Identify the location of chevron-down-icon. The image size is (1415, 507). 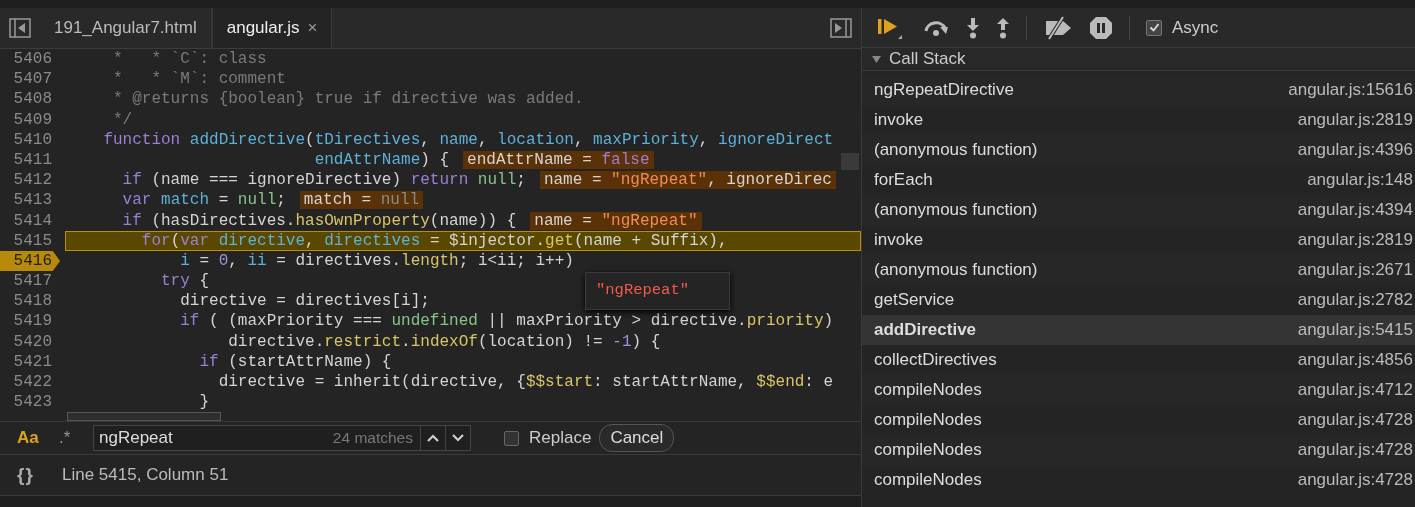
(458, 438).